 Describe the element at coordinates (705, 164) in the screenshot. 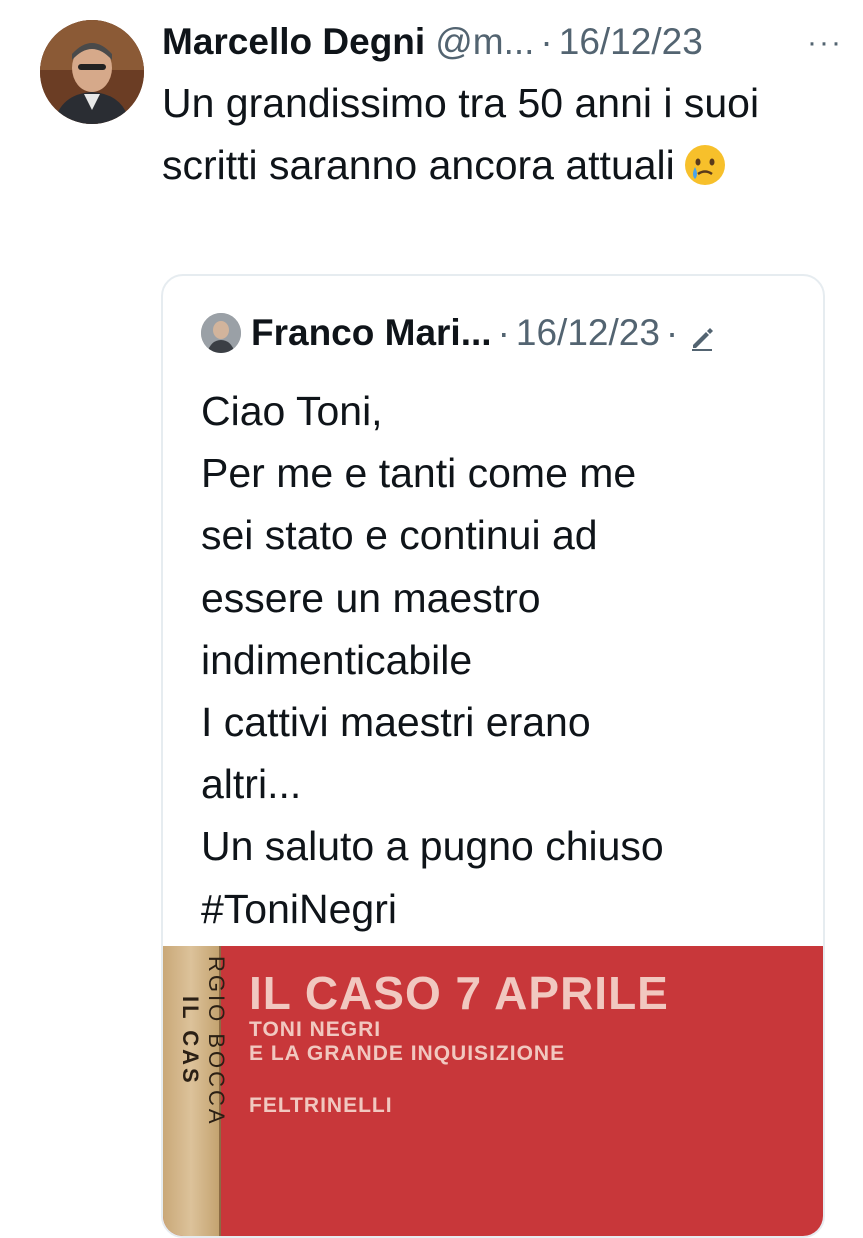

I see `crying-face-emoji-icon` at that location.